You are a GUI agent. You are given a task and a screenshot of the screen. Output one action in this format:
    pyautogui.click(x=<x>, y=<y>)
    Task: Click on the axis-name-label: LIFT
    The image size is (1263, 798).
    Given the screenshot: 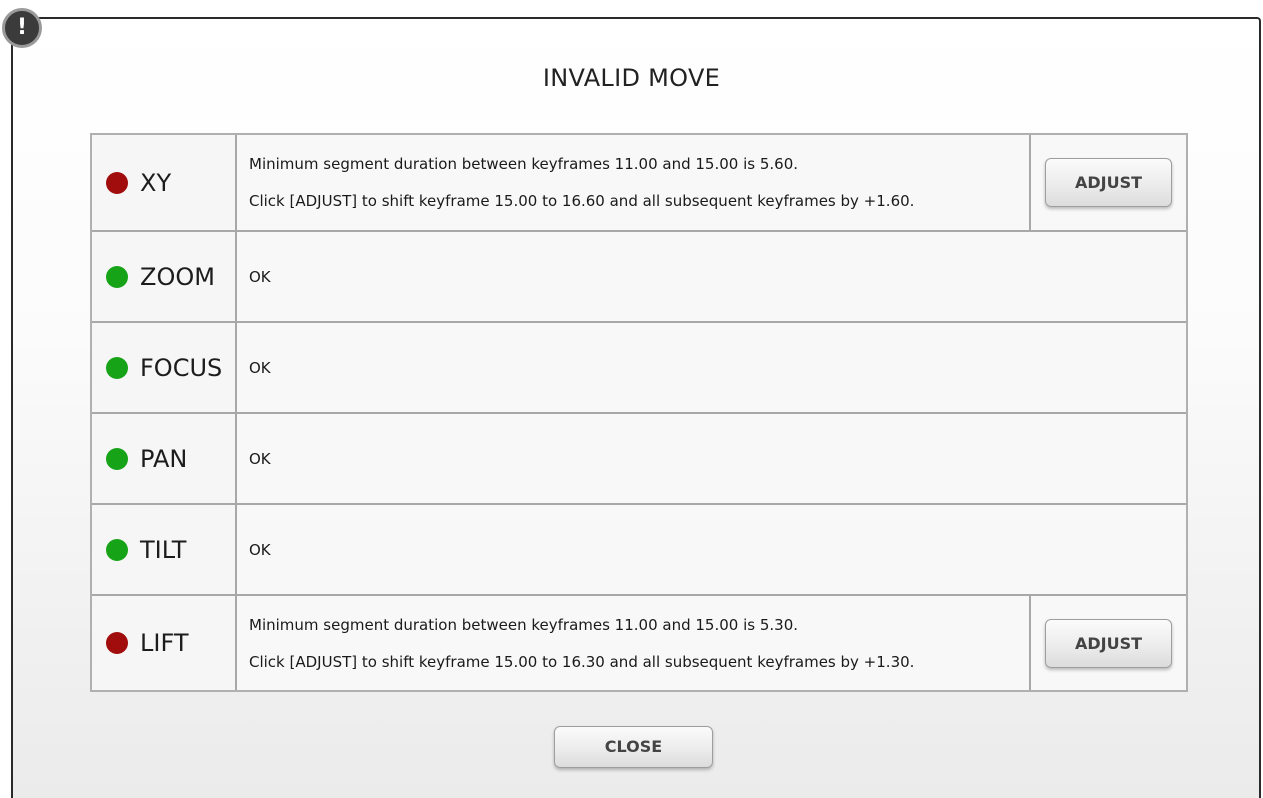 What is the action you would take?
    pyautogui.click(x=164, y=643)
    